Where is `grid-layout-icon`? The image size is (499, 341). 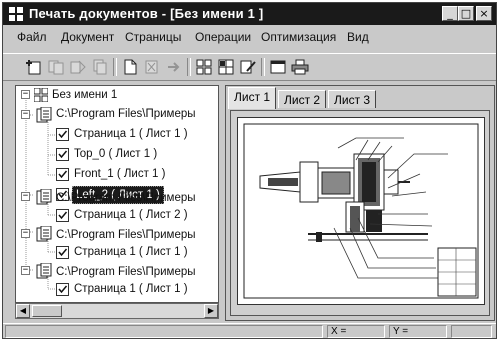 grid-layout-icon is located at coordinates (204, 67).